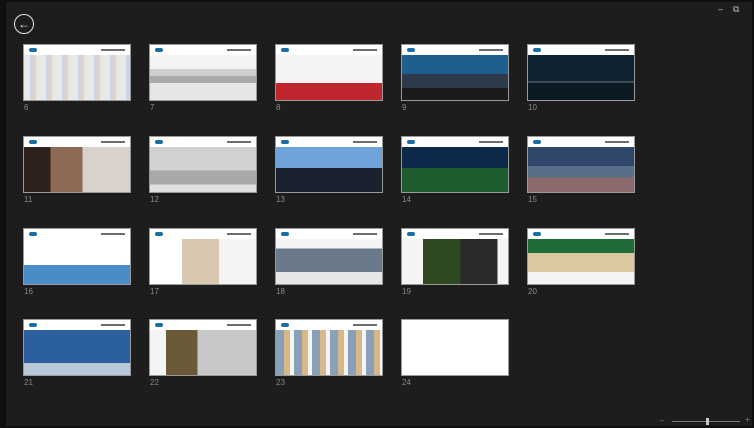 The height and width of the screenshot is (428, 754). What do you see at coordinates (747, 419) in the screenshot?
I see `zoom-in-button: +` at bounding box center [747, 419].